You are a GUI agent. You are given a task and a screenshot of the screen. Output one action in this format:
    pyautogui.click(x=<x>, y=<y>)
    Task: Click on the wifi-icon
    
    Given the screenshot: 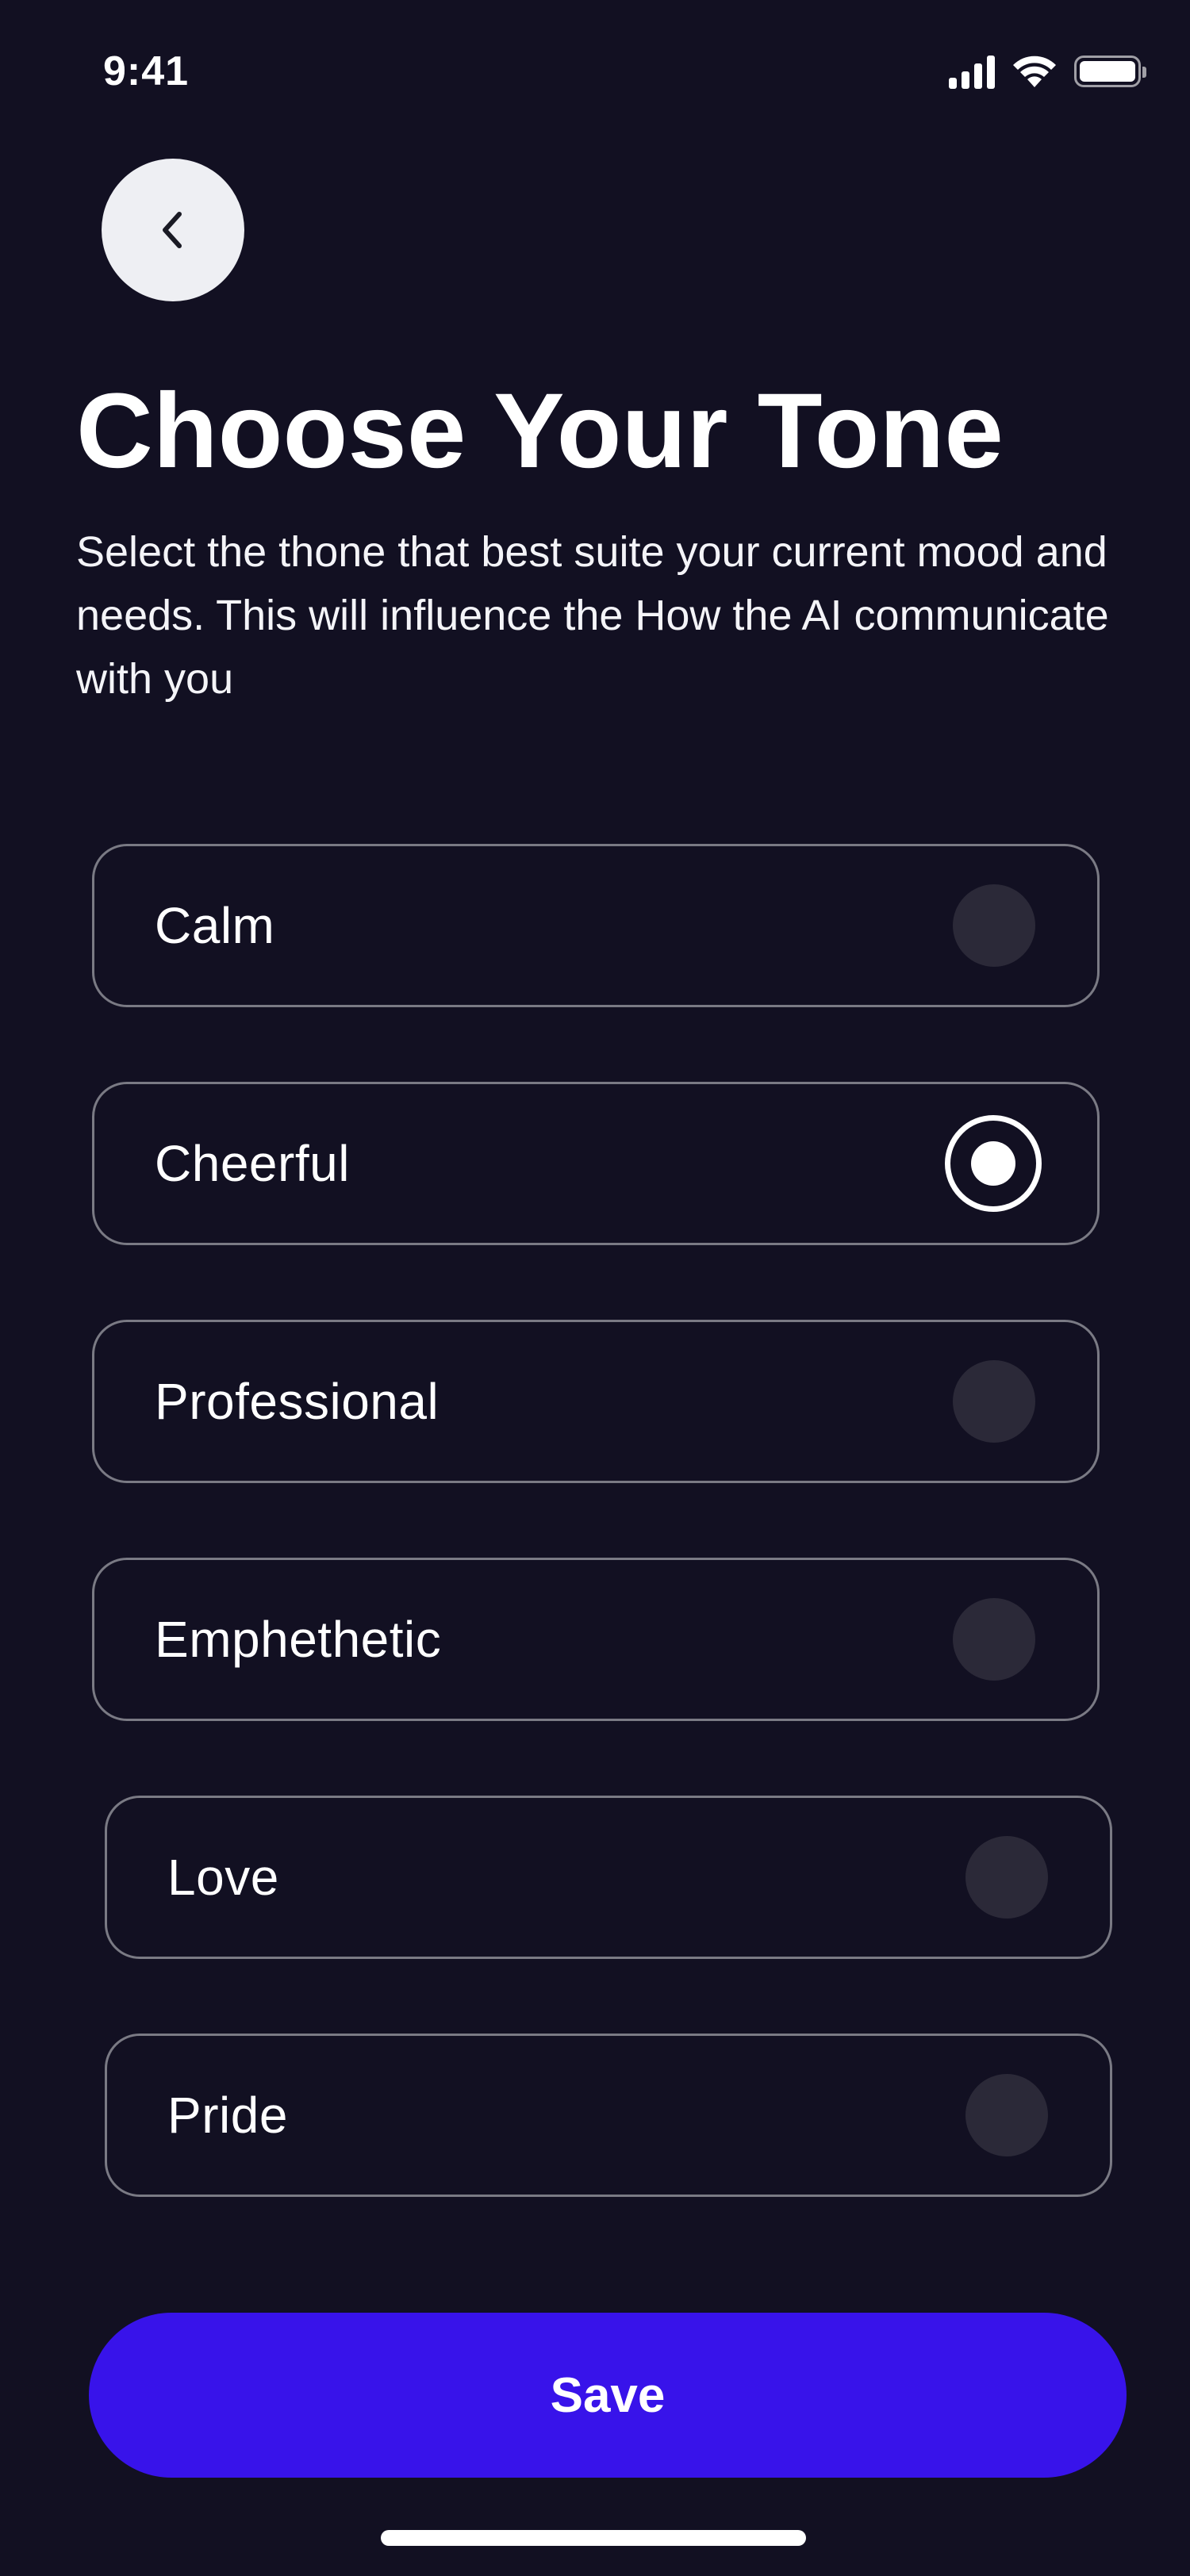 What is the action you would take?
    pyautogui.click(x=1034, y=72)
    